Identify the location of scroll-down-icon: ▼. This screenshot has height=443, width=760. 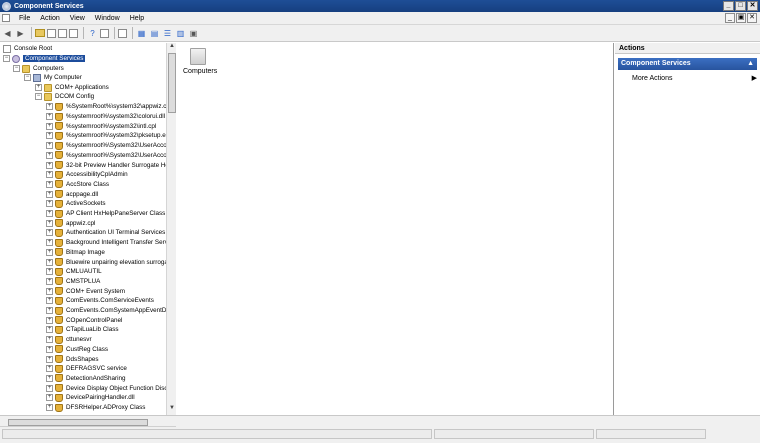
(172, 409).